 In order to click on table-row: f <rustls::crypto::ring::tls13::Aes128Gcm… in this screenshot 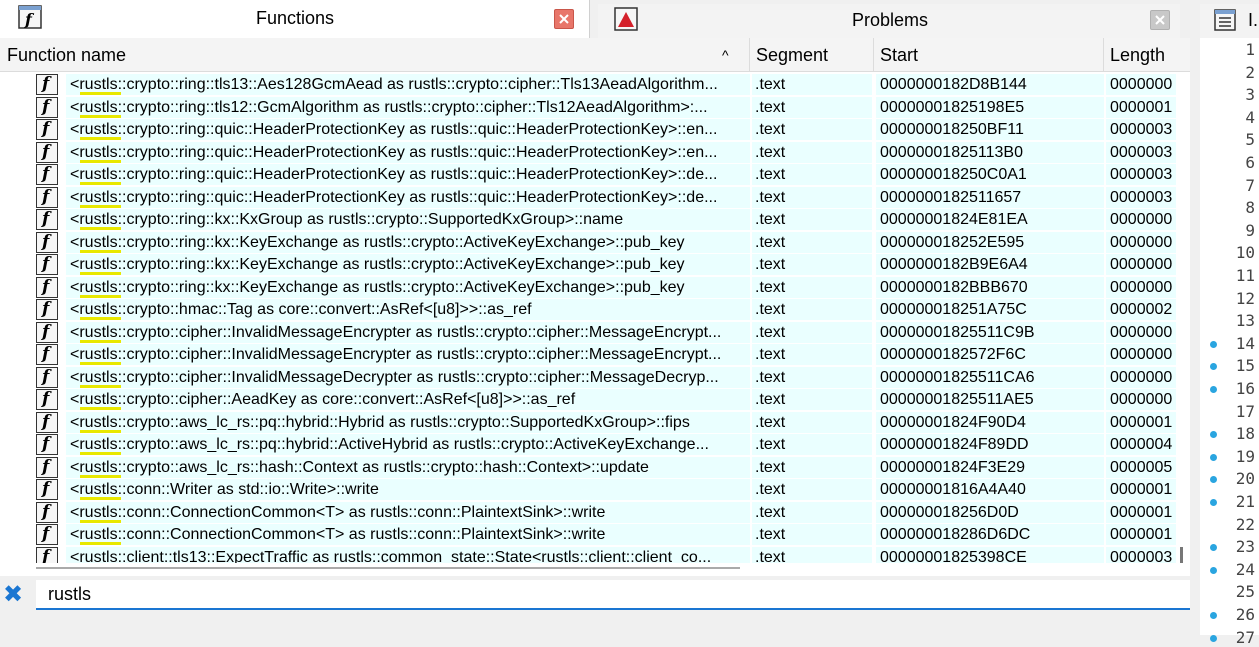, I will do `click(588, 84)`.